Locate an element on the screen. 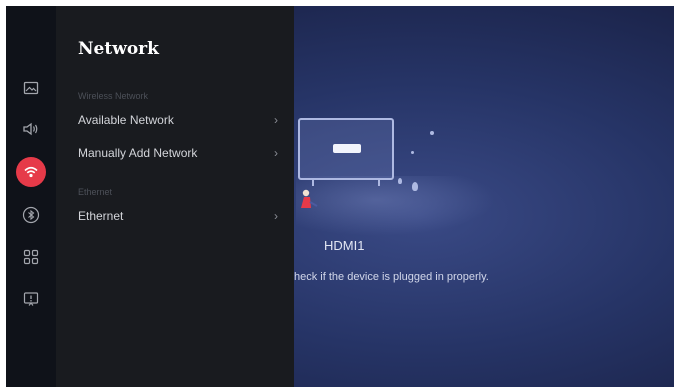 The width and height of the screenshot is (679, 389). menu-item-available-network: Available Network › is located at coordinates (178, 120).